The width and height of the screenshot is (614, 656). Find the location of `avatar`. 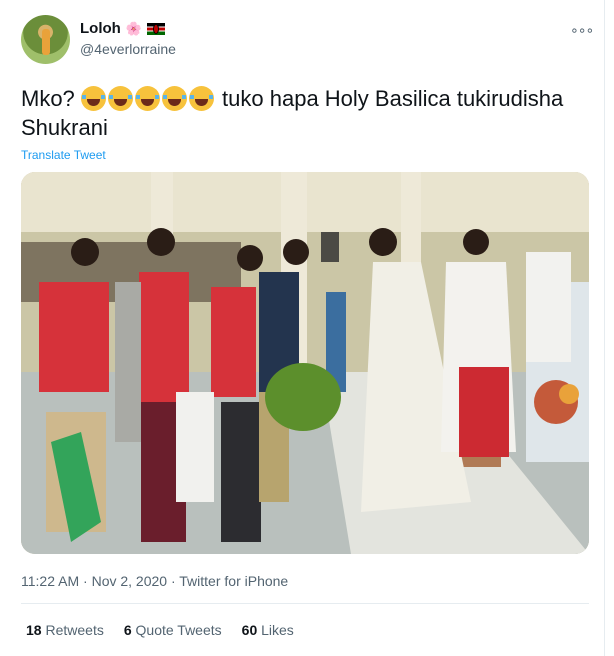

avatar is located at coordinates (45, 39).